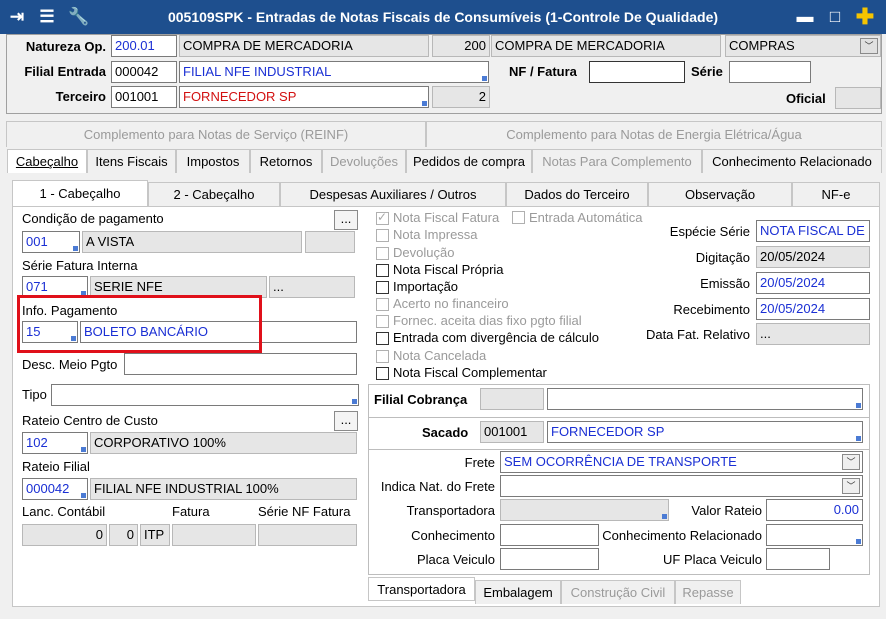 Image resolution: width=886 pixels, height=619 pixels. Describe the element at coordinates (681, 486) in the screenshot. I see `indica-select: ﹀` at that location.